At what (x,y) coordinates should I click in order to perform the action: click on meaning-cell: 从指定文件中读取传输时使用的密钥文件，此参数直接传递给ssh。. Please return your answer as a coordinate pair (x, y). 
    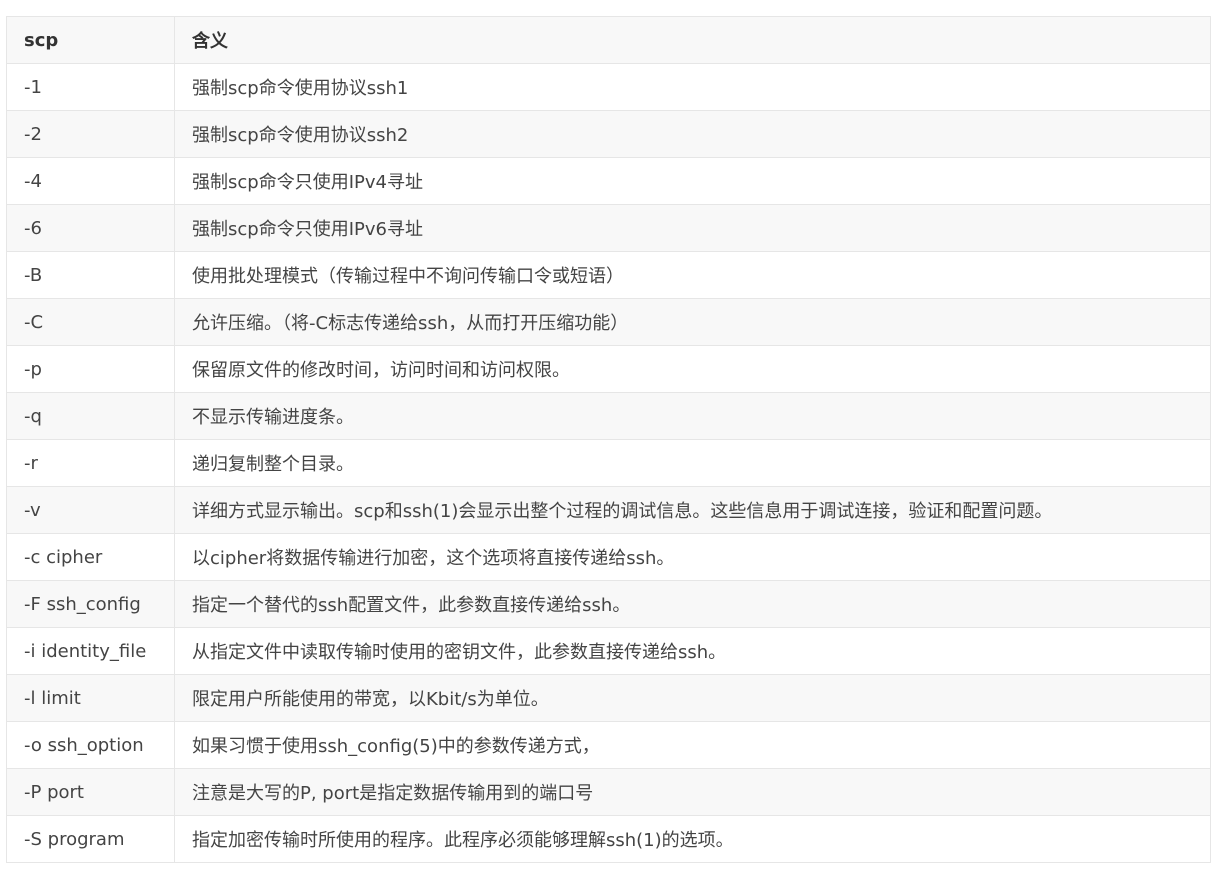
    Looking at the image, I should click on (692, 651).